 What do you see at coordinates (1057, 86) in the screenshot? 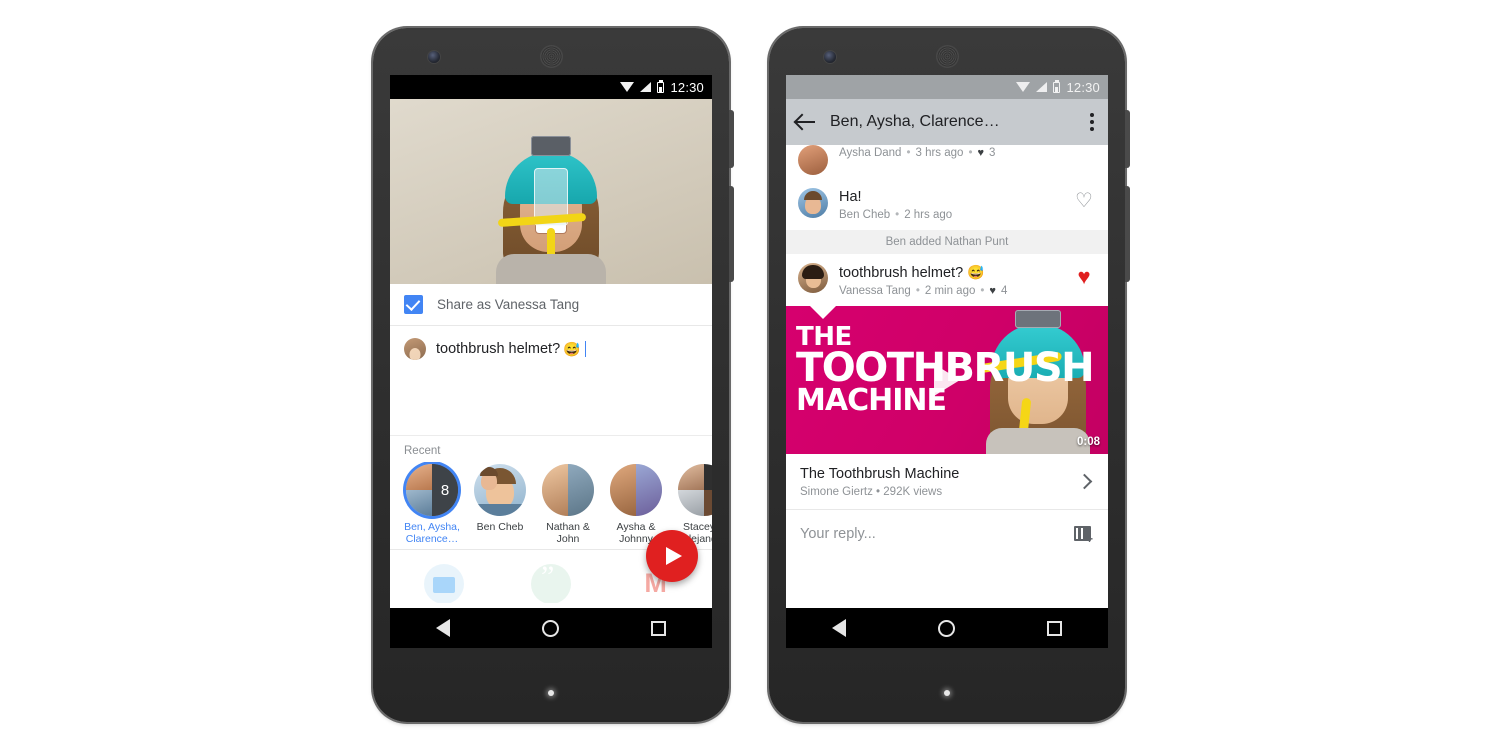
I see `battery-icon` at bounding box center [1057, 86].